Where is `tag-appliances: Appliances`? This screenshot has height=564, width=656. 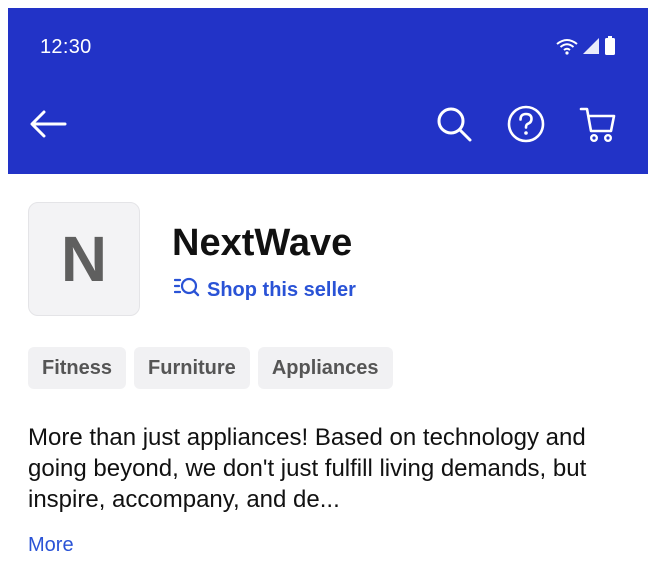
tag-appliances: Appliances is located at coordinates (325, 368).